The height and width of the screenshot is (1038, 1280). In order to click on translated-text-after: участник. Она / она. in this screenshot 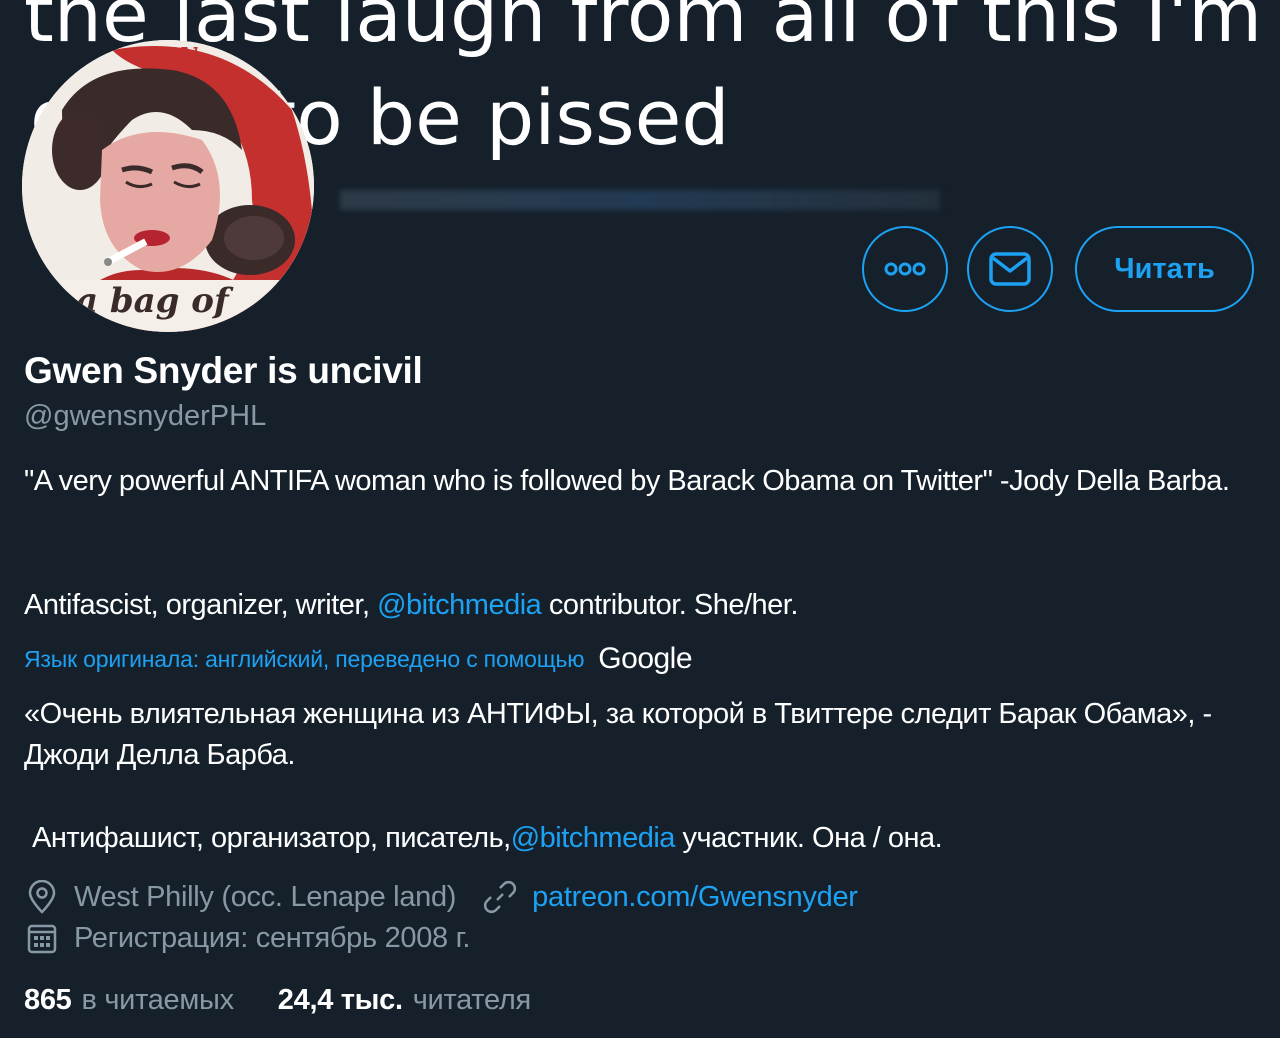, I will do `click(808, 838)`.